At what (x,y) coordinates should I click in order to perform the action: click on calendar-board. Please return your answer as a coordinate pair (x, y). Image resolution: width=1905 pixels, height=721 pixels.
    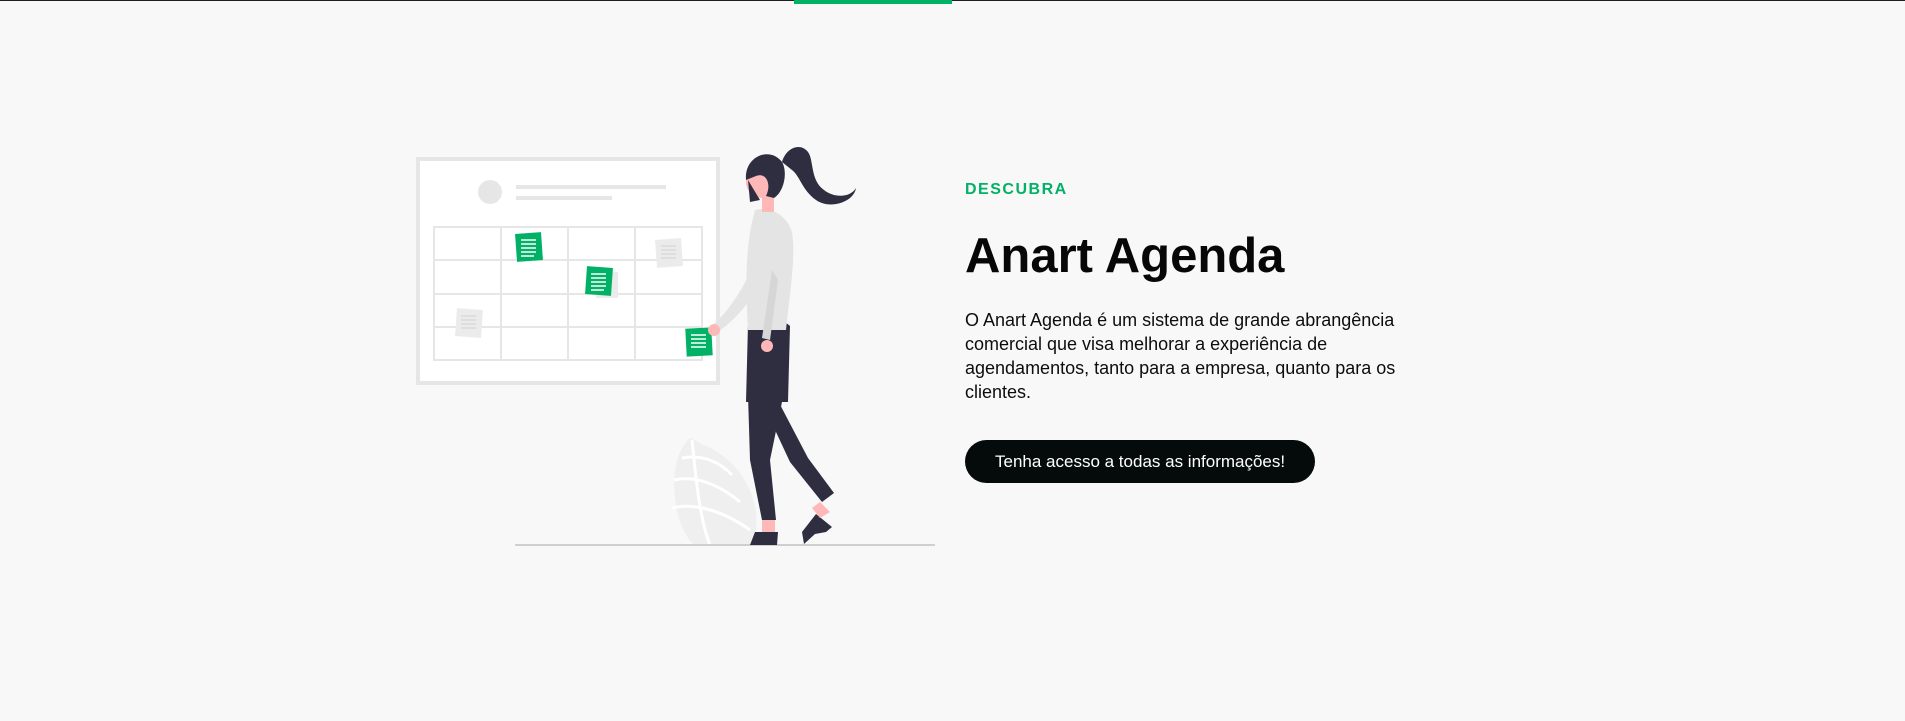
    Looking at the image, I should click on (568, 271).